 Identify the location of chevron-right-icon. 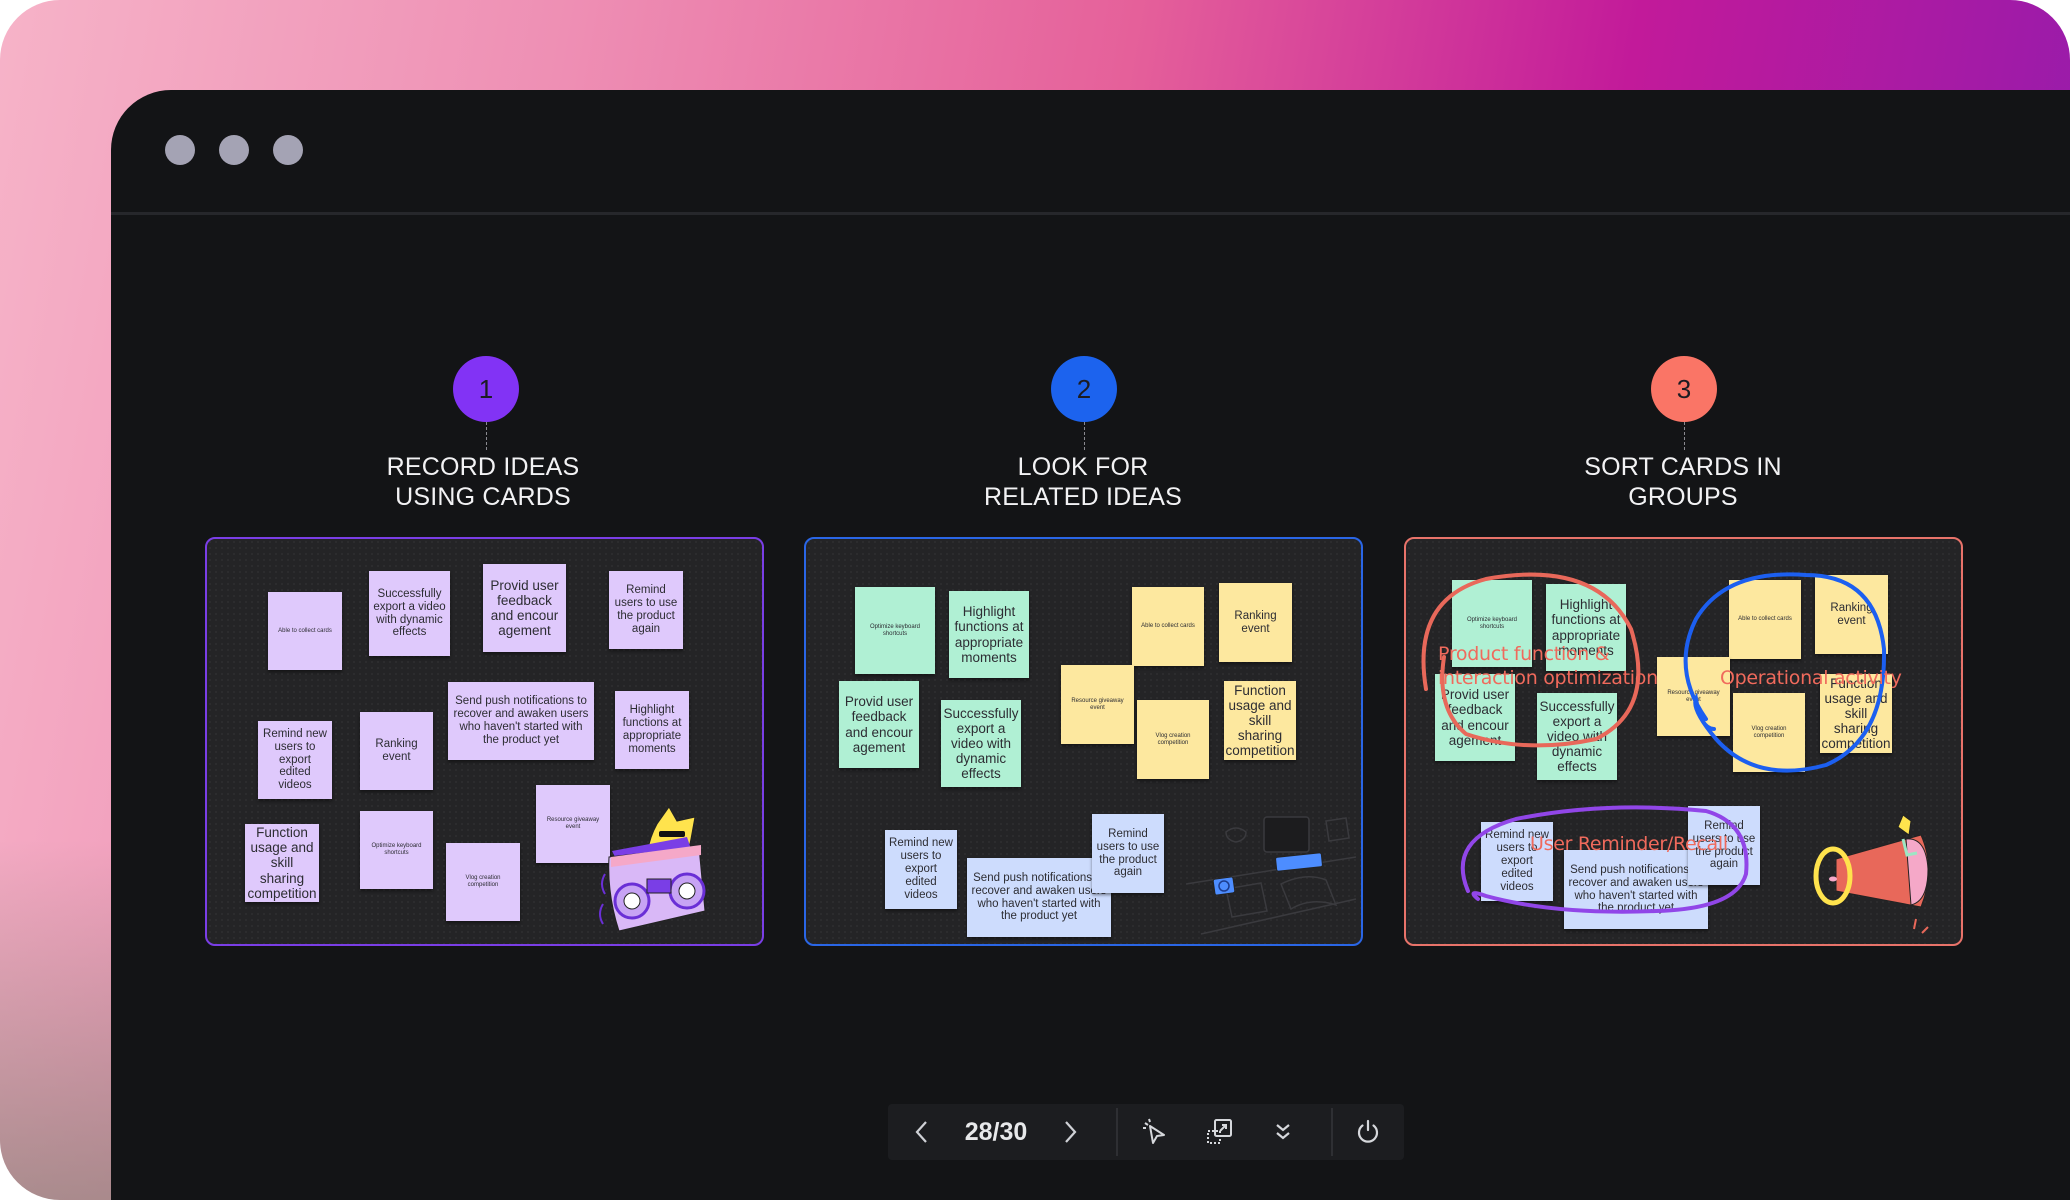
(1070, 1132).